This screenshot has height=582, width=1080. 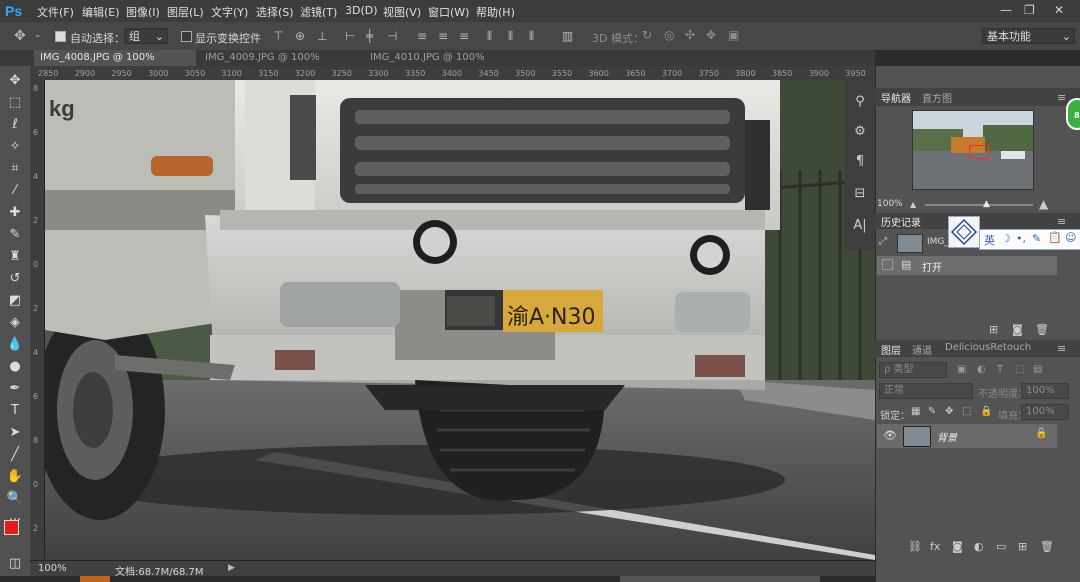 I want to click on navigator-zoom-slider, so click(x=979, y=205).